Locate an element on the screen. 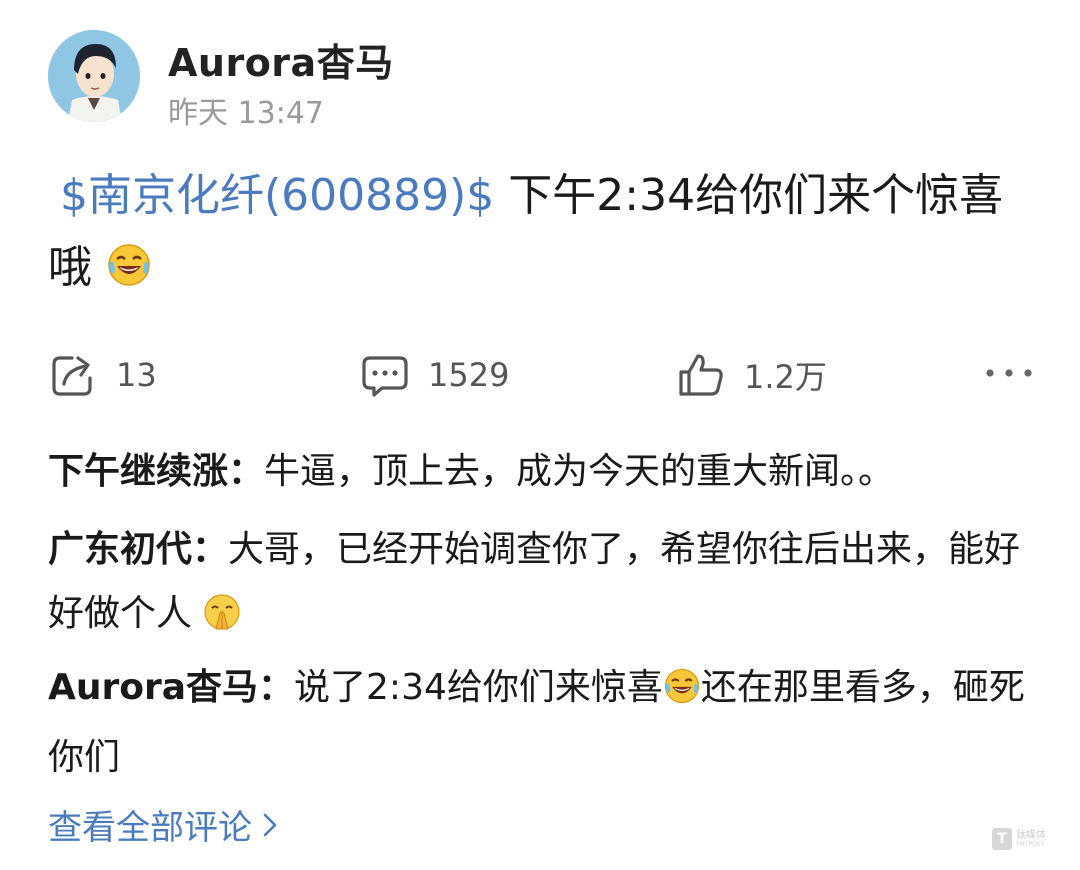 The height and width of the screenshot is (870, 1080). post-time: 昨天 13:47 is located at coordinates (246, 113).